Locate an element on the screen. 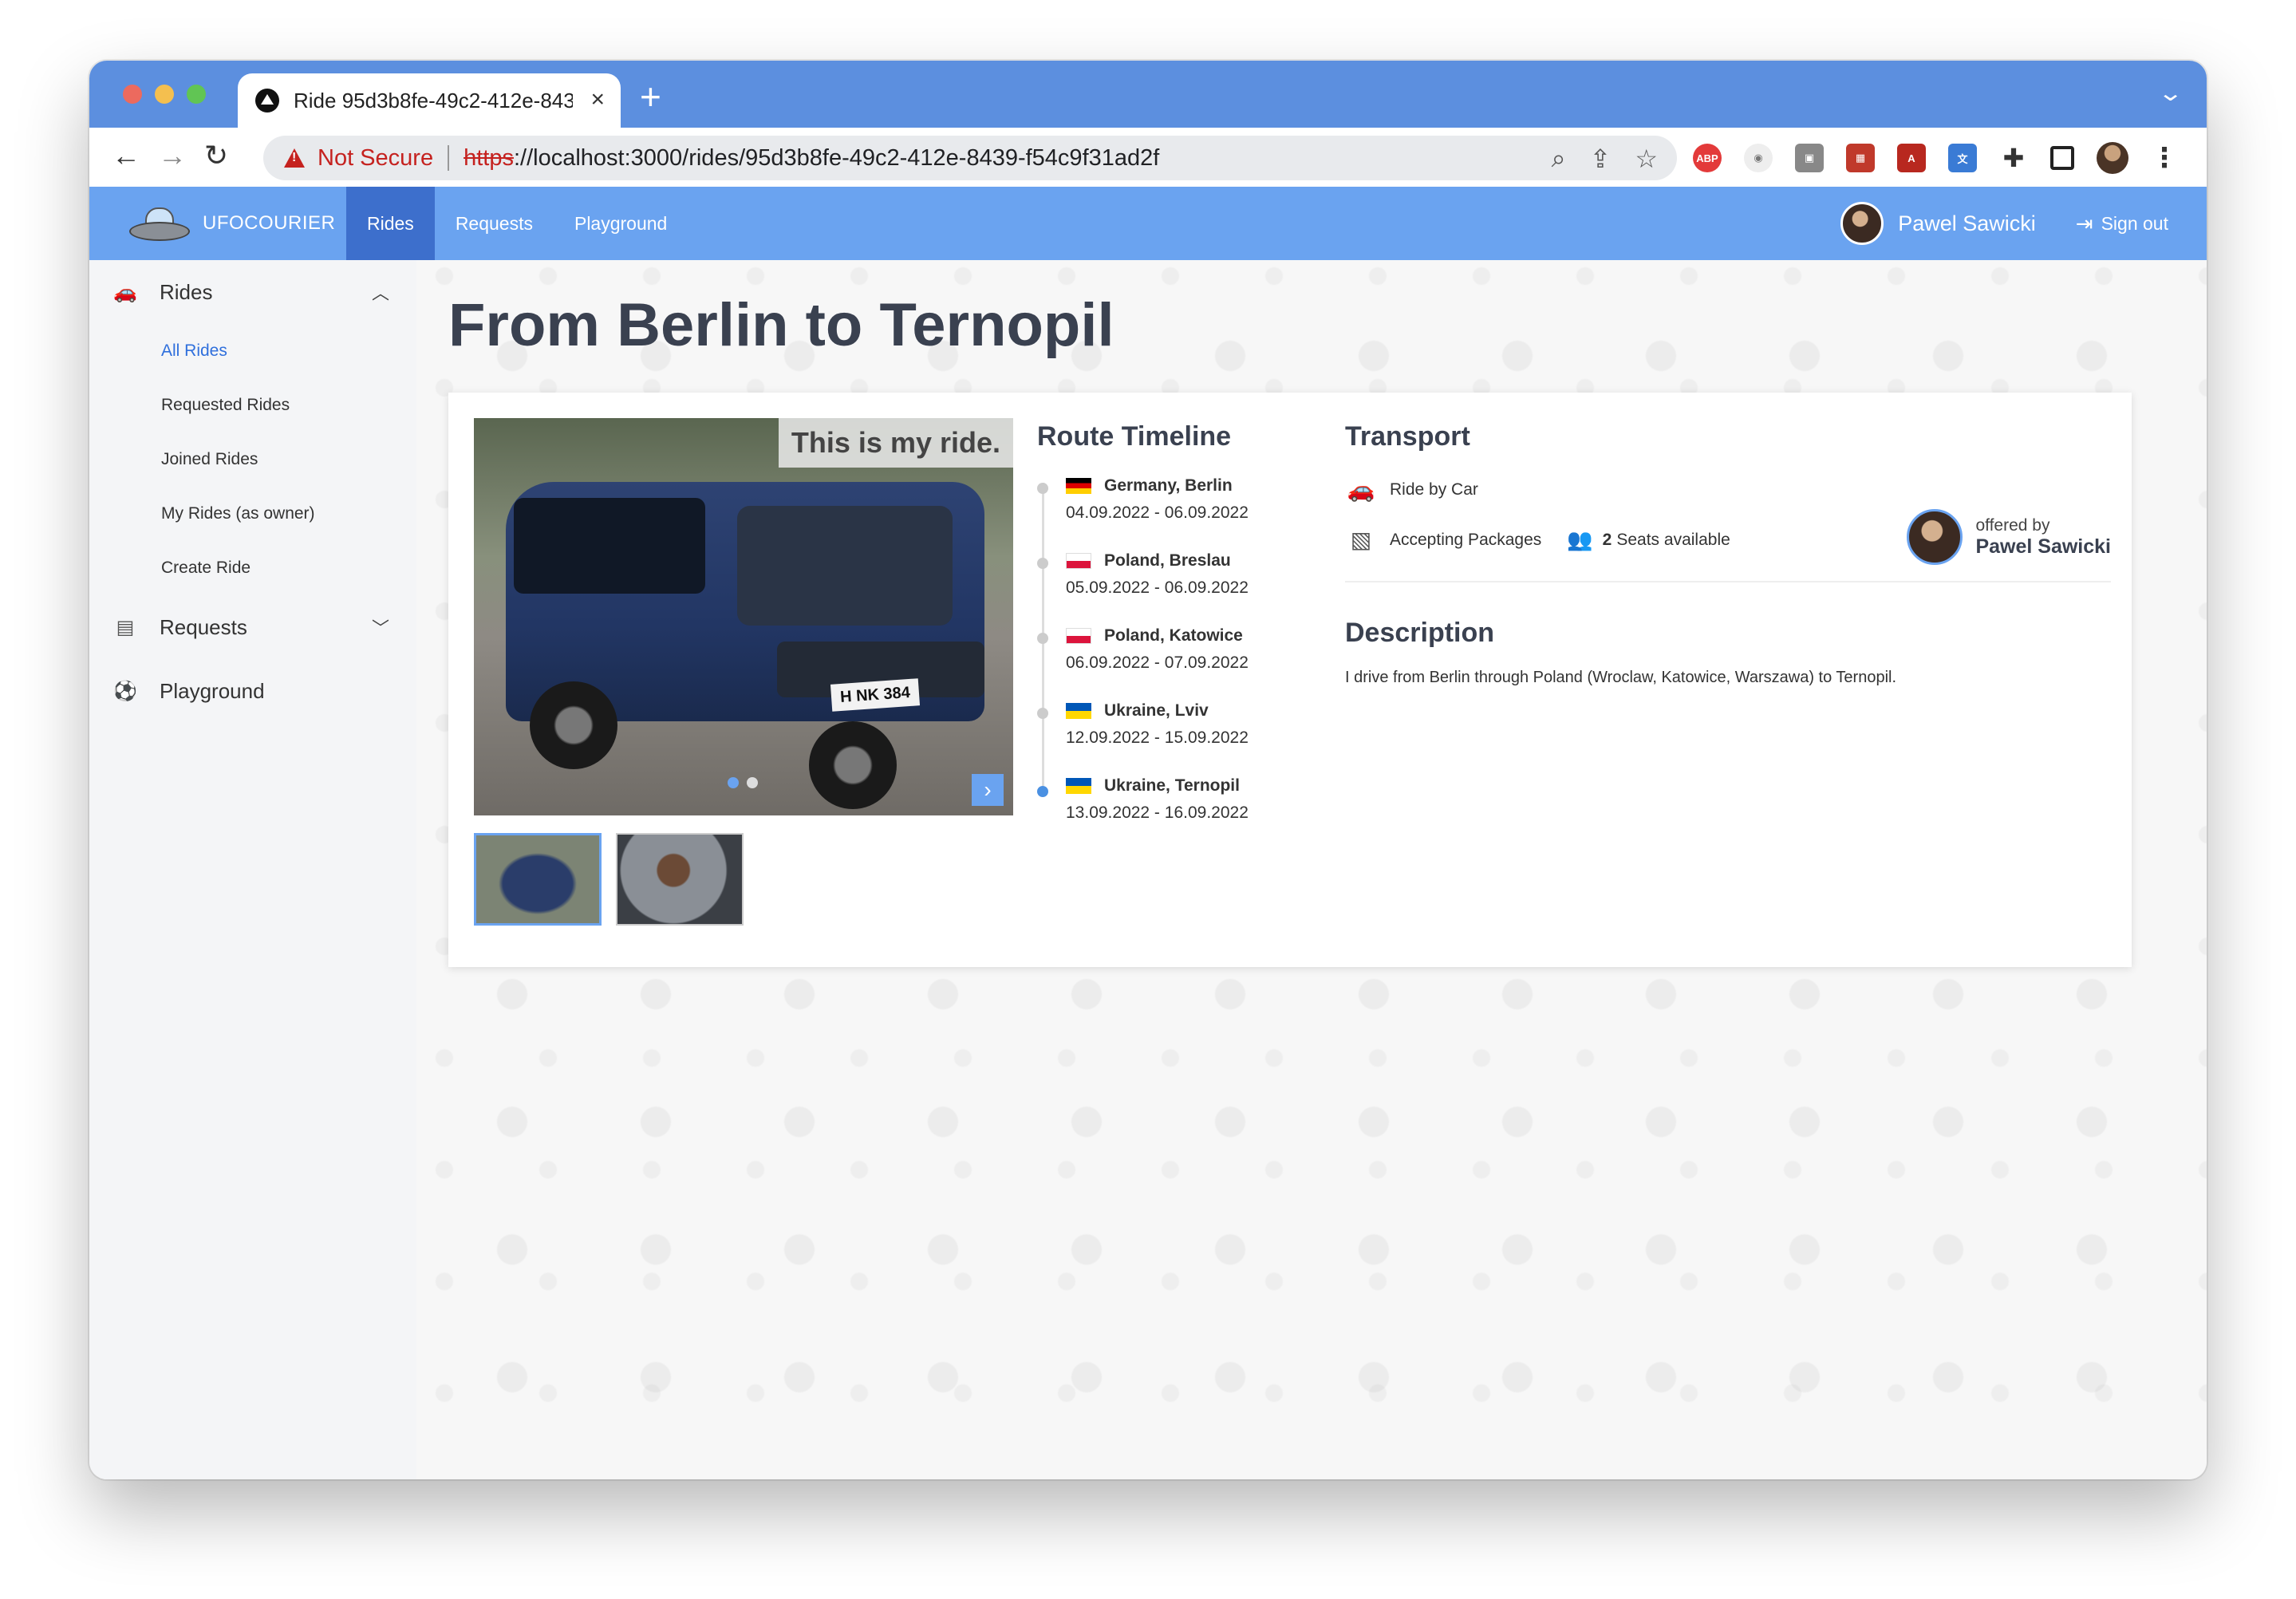  translate-extension-icon: 文 is located at coordinates (1962, 158).